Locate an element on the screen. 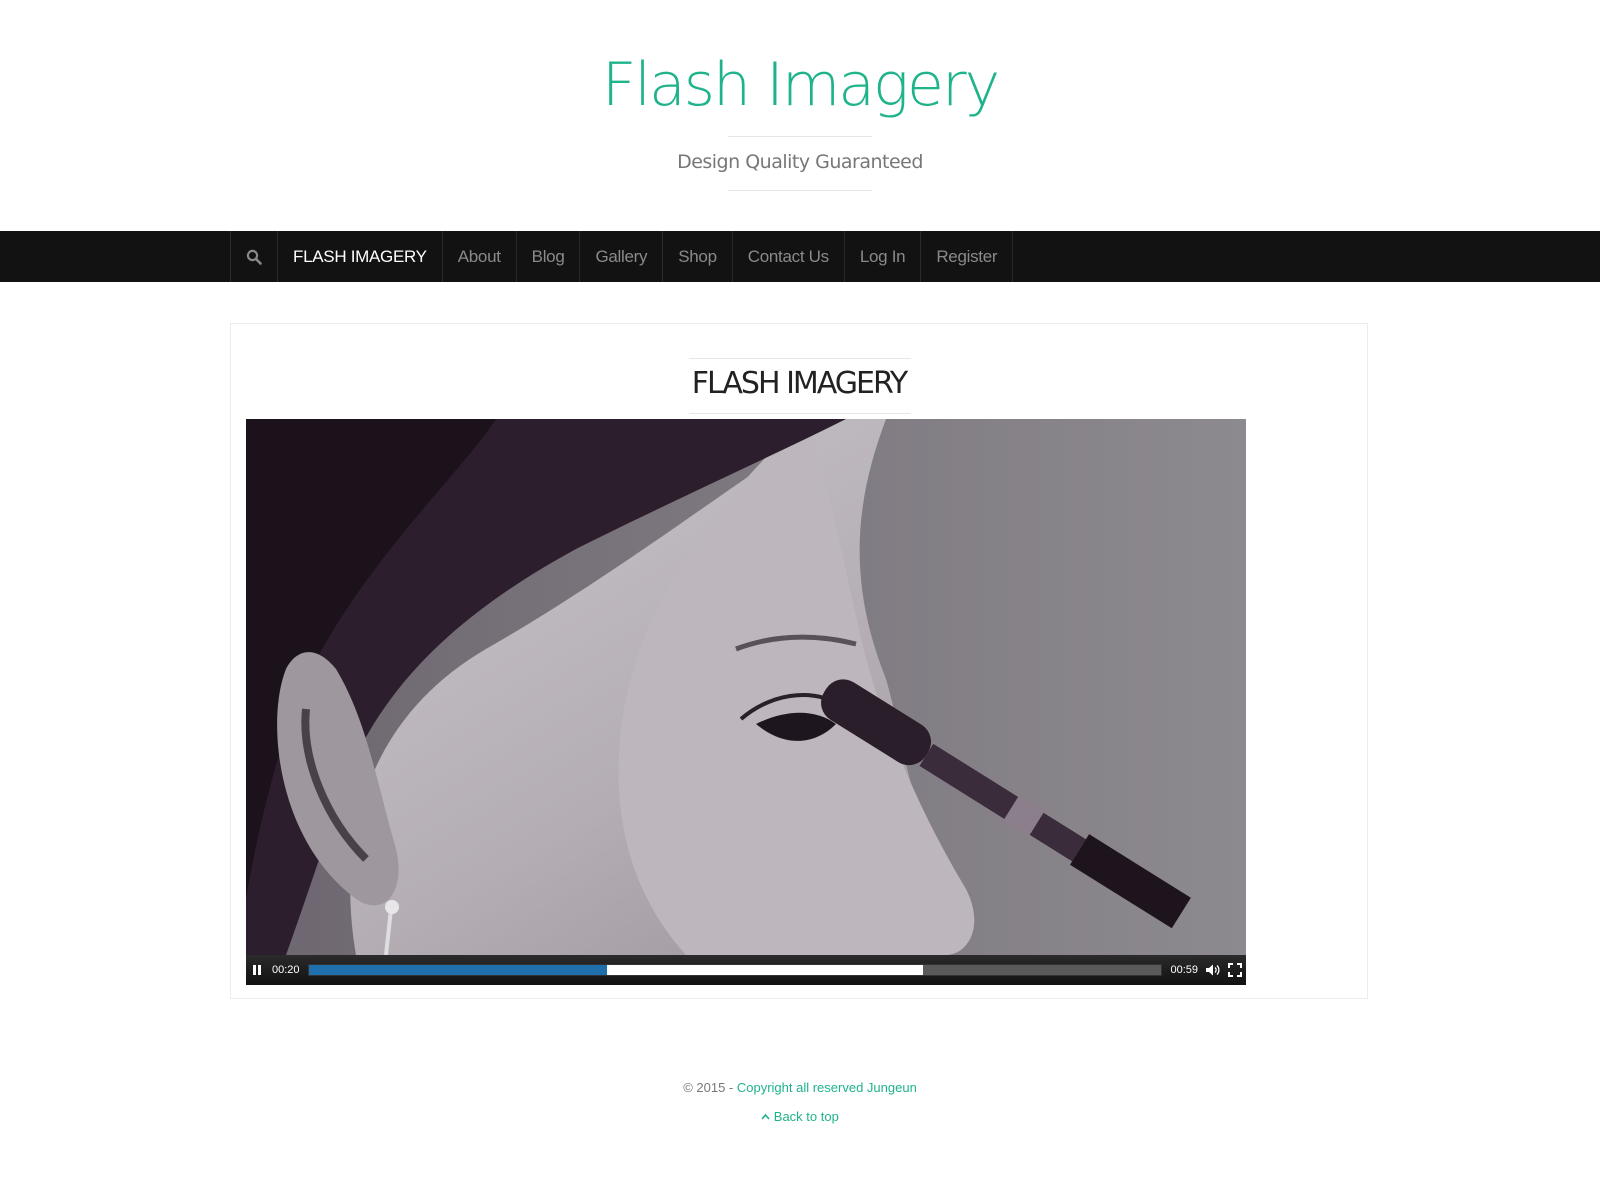  back-to-top-label: Back to top is located at coordinates (806, 1116).